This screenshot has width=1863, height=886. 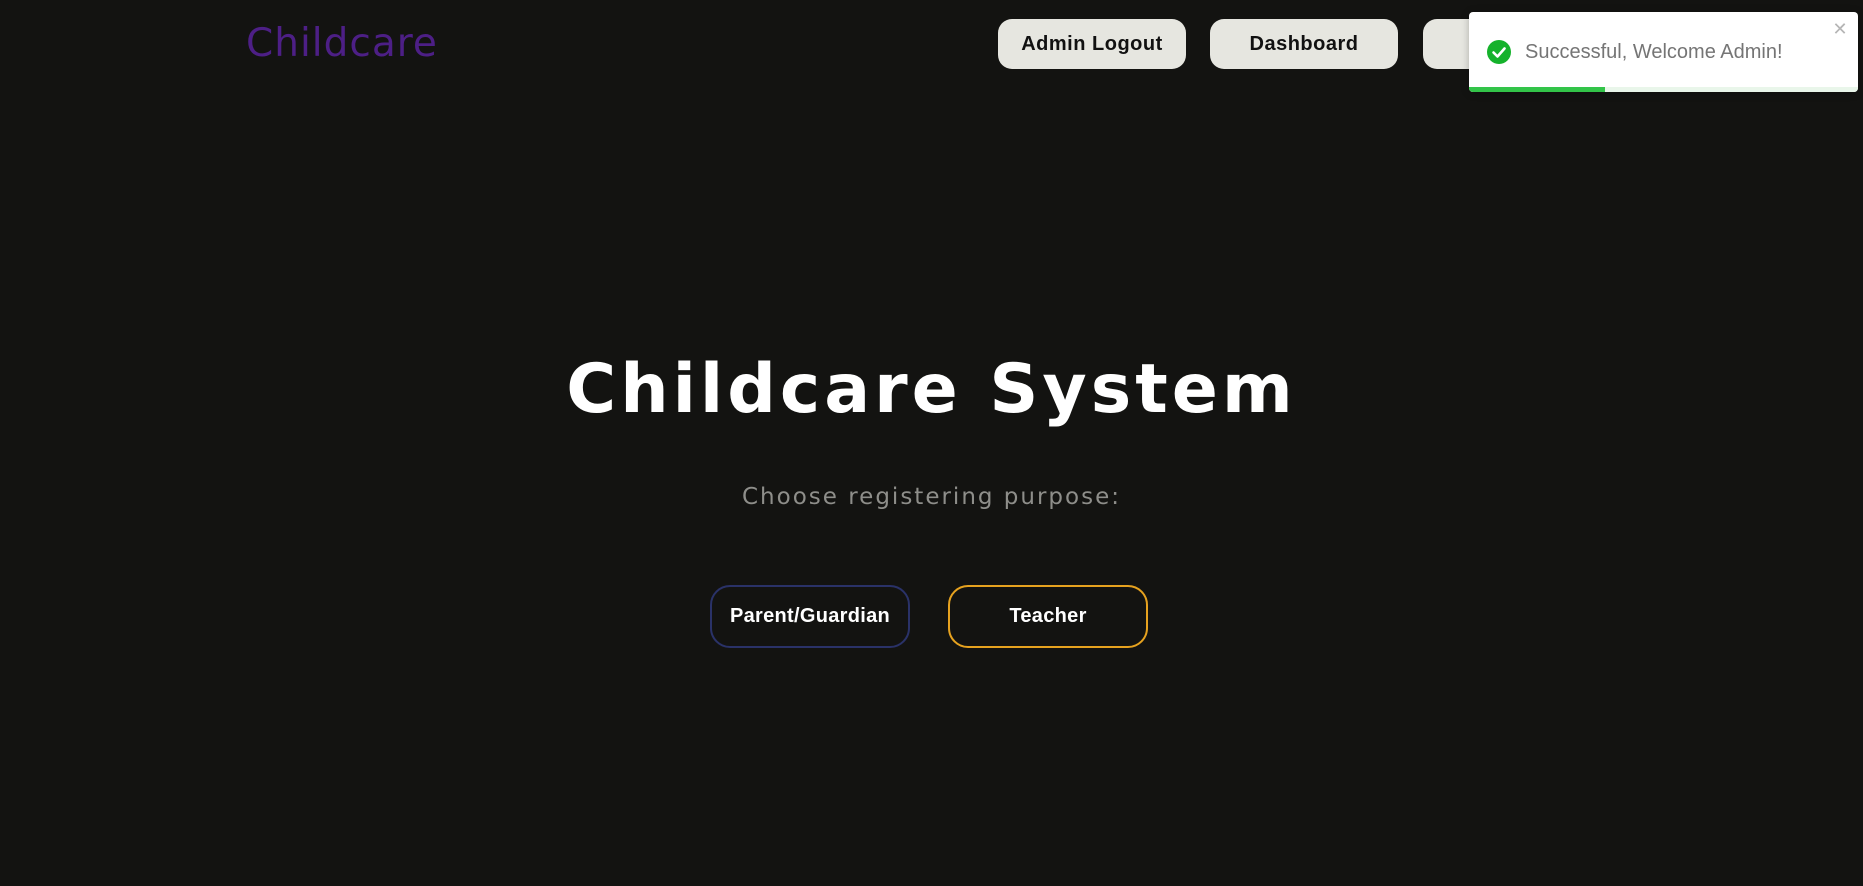 What do you see at coordinates (1537, 89) in the screenshot?
I see `toast-progress-bar` at bounding box center [1537, 89].